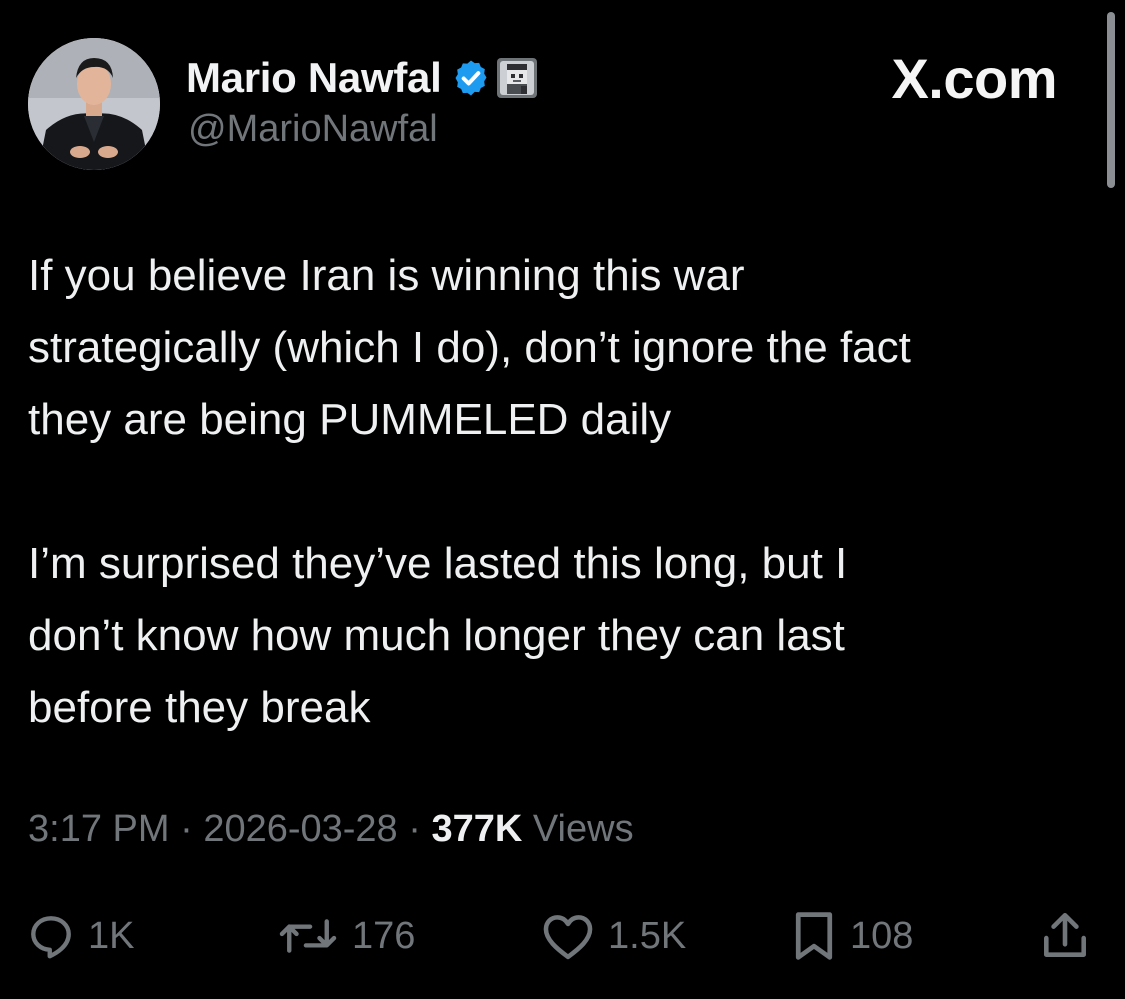  I want to click on bookmark-count: 108, so click(882, 935).